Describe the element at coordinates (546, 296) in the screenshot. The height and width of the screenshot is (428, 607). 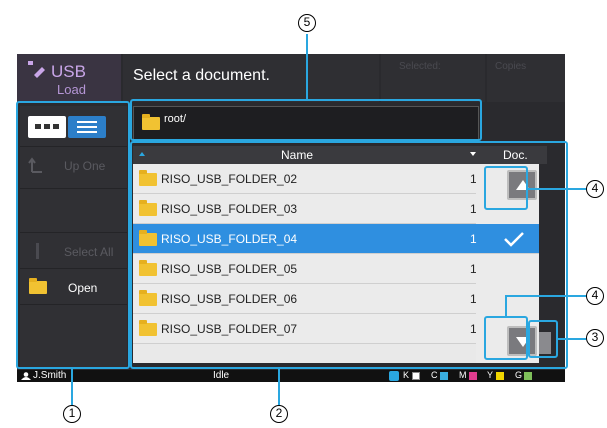
I see `callout-line-4b` at that location.